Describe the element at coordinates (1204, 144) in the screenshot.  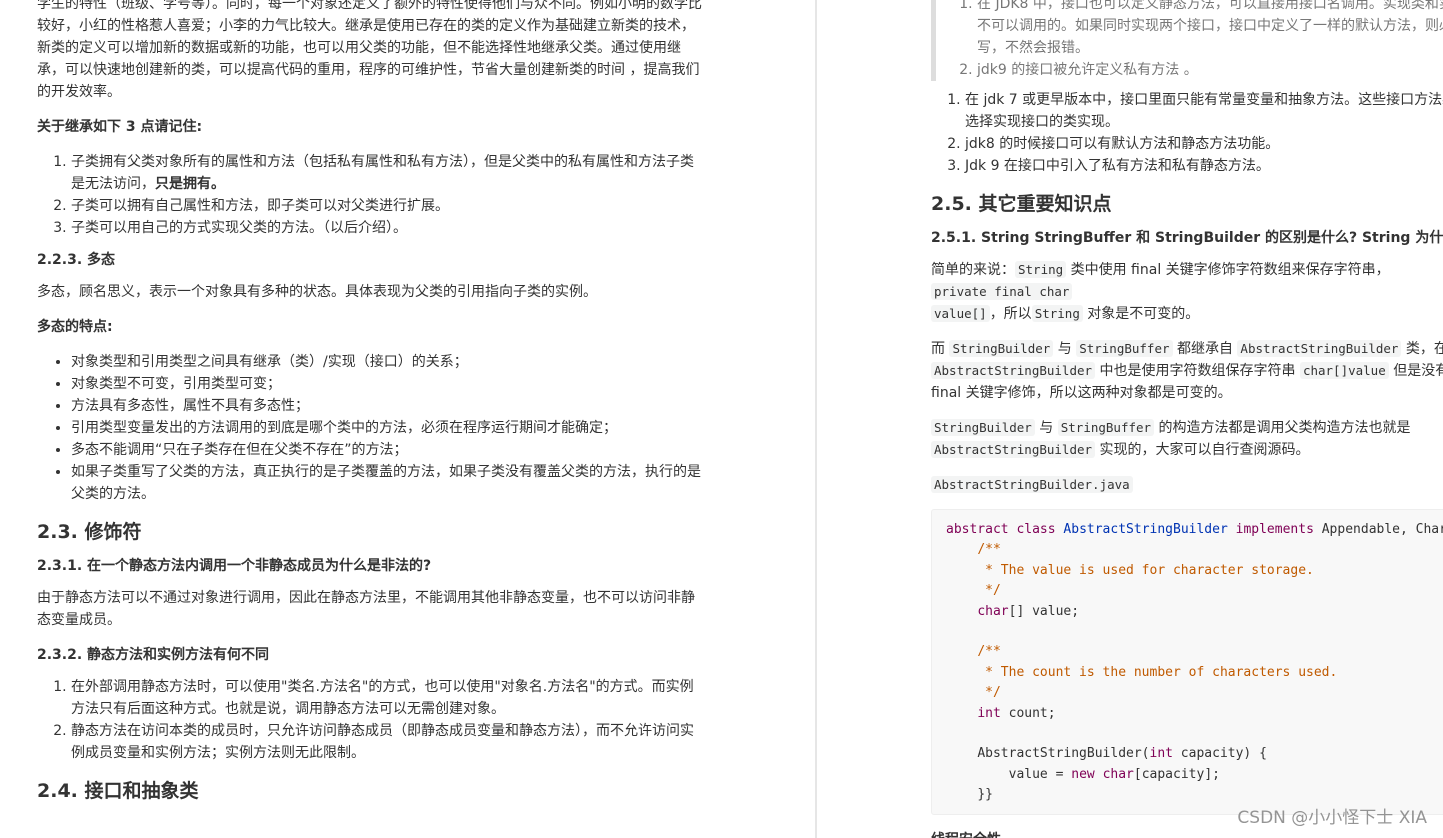
I see `list-item: jdk8 的时候接口可以有默认方法和静态方法功能。` at that location.